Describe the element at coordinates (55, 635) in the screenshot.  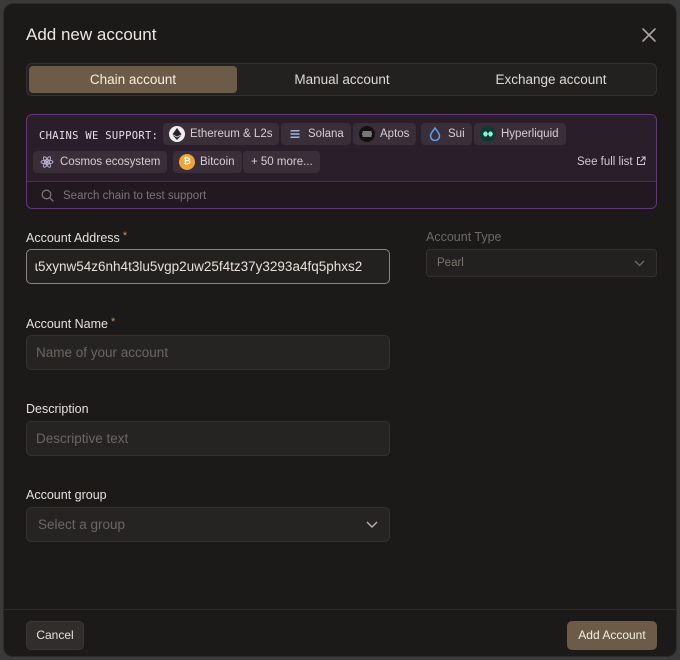
I see `cancel-button: Cancel` at that location.